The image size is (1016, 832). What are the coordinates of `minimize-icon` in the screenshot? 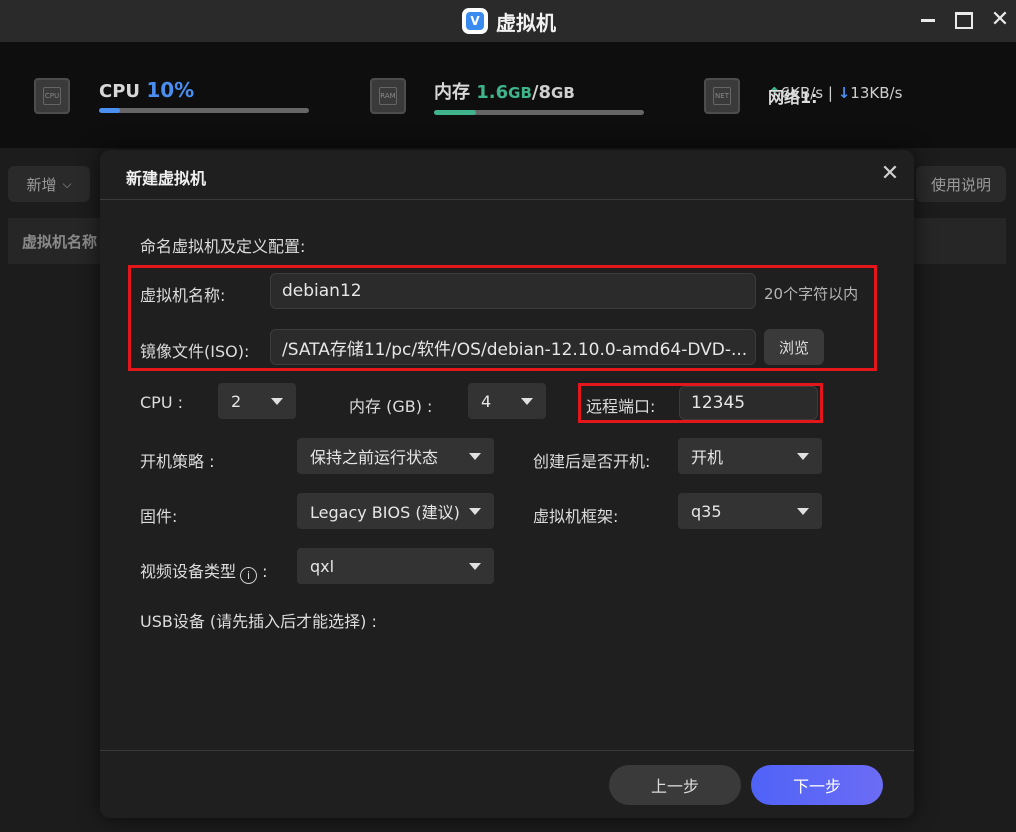 It's located at (928, 20).